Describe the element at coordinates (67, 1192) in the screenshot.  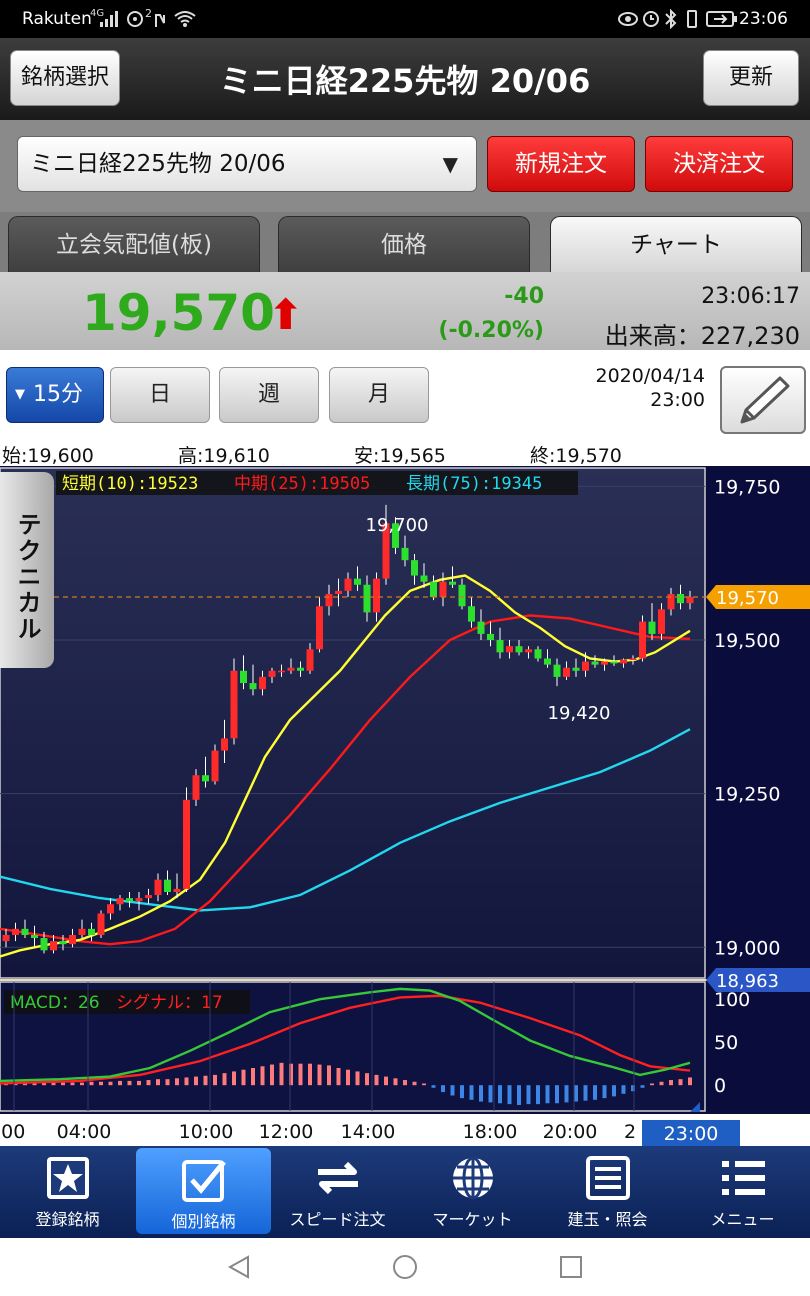
I see `nav-watchlist: 登録銘柄` at that location.